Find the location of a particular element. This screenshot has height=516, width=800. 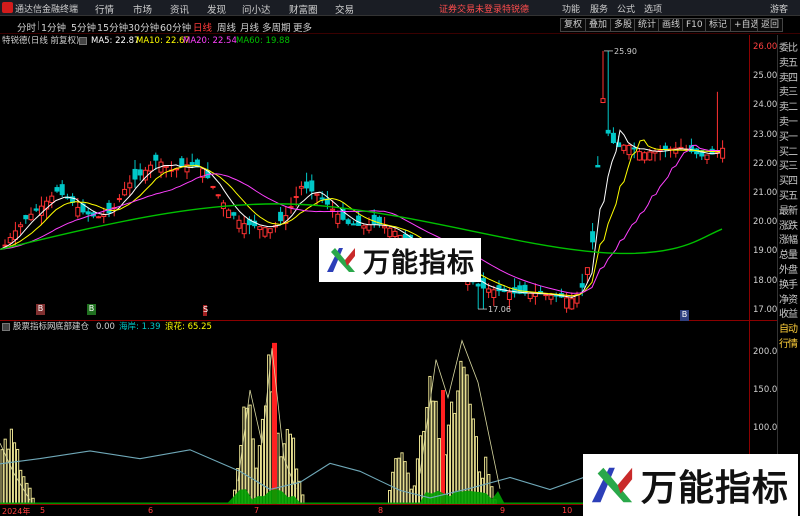

quote-field-label: 涨幅 is located at coordinates (789, 240).